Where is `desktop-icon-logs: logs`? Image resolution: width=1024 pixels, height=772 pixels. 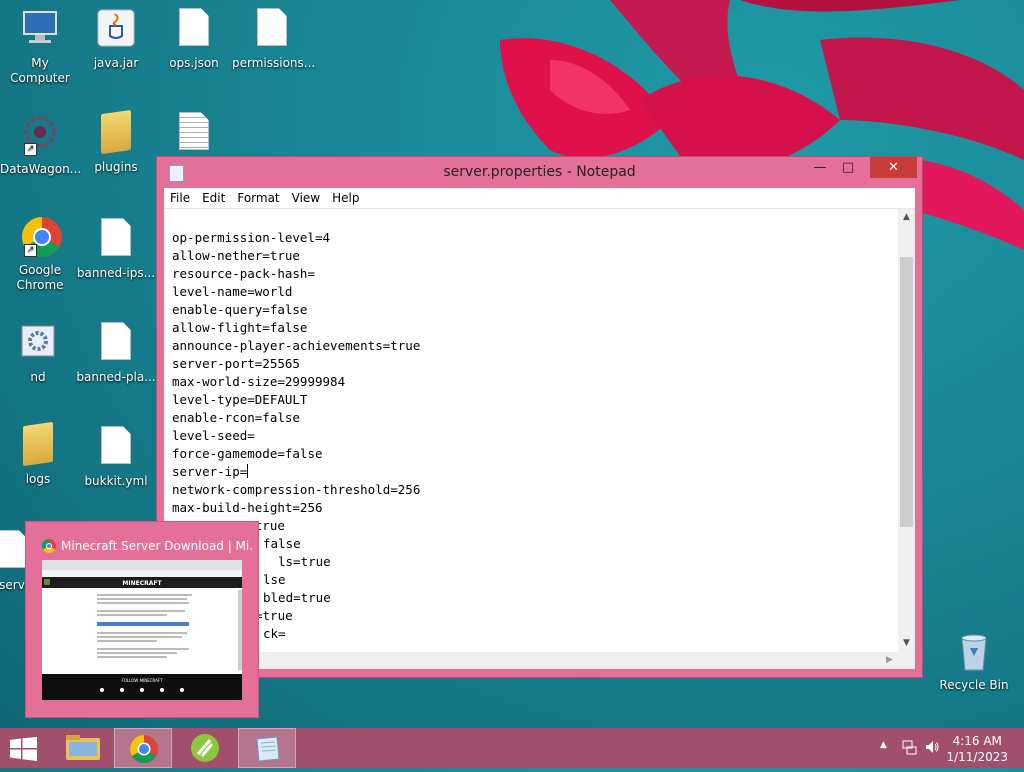
desktop-icon-logs: logs is located at coordinates (39, 454).